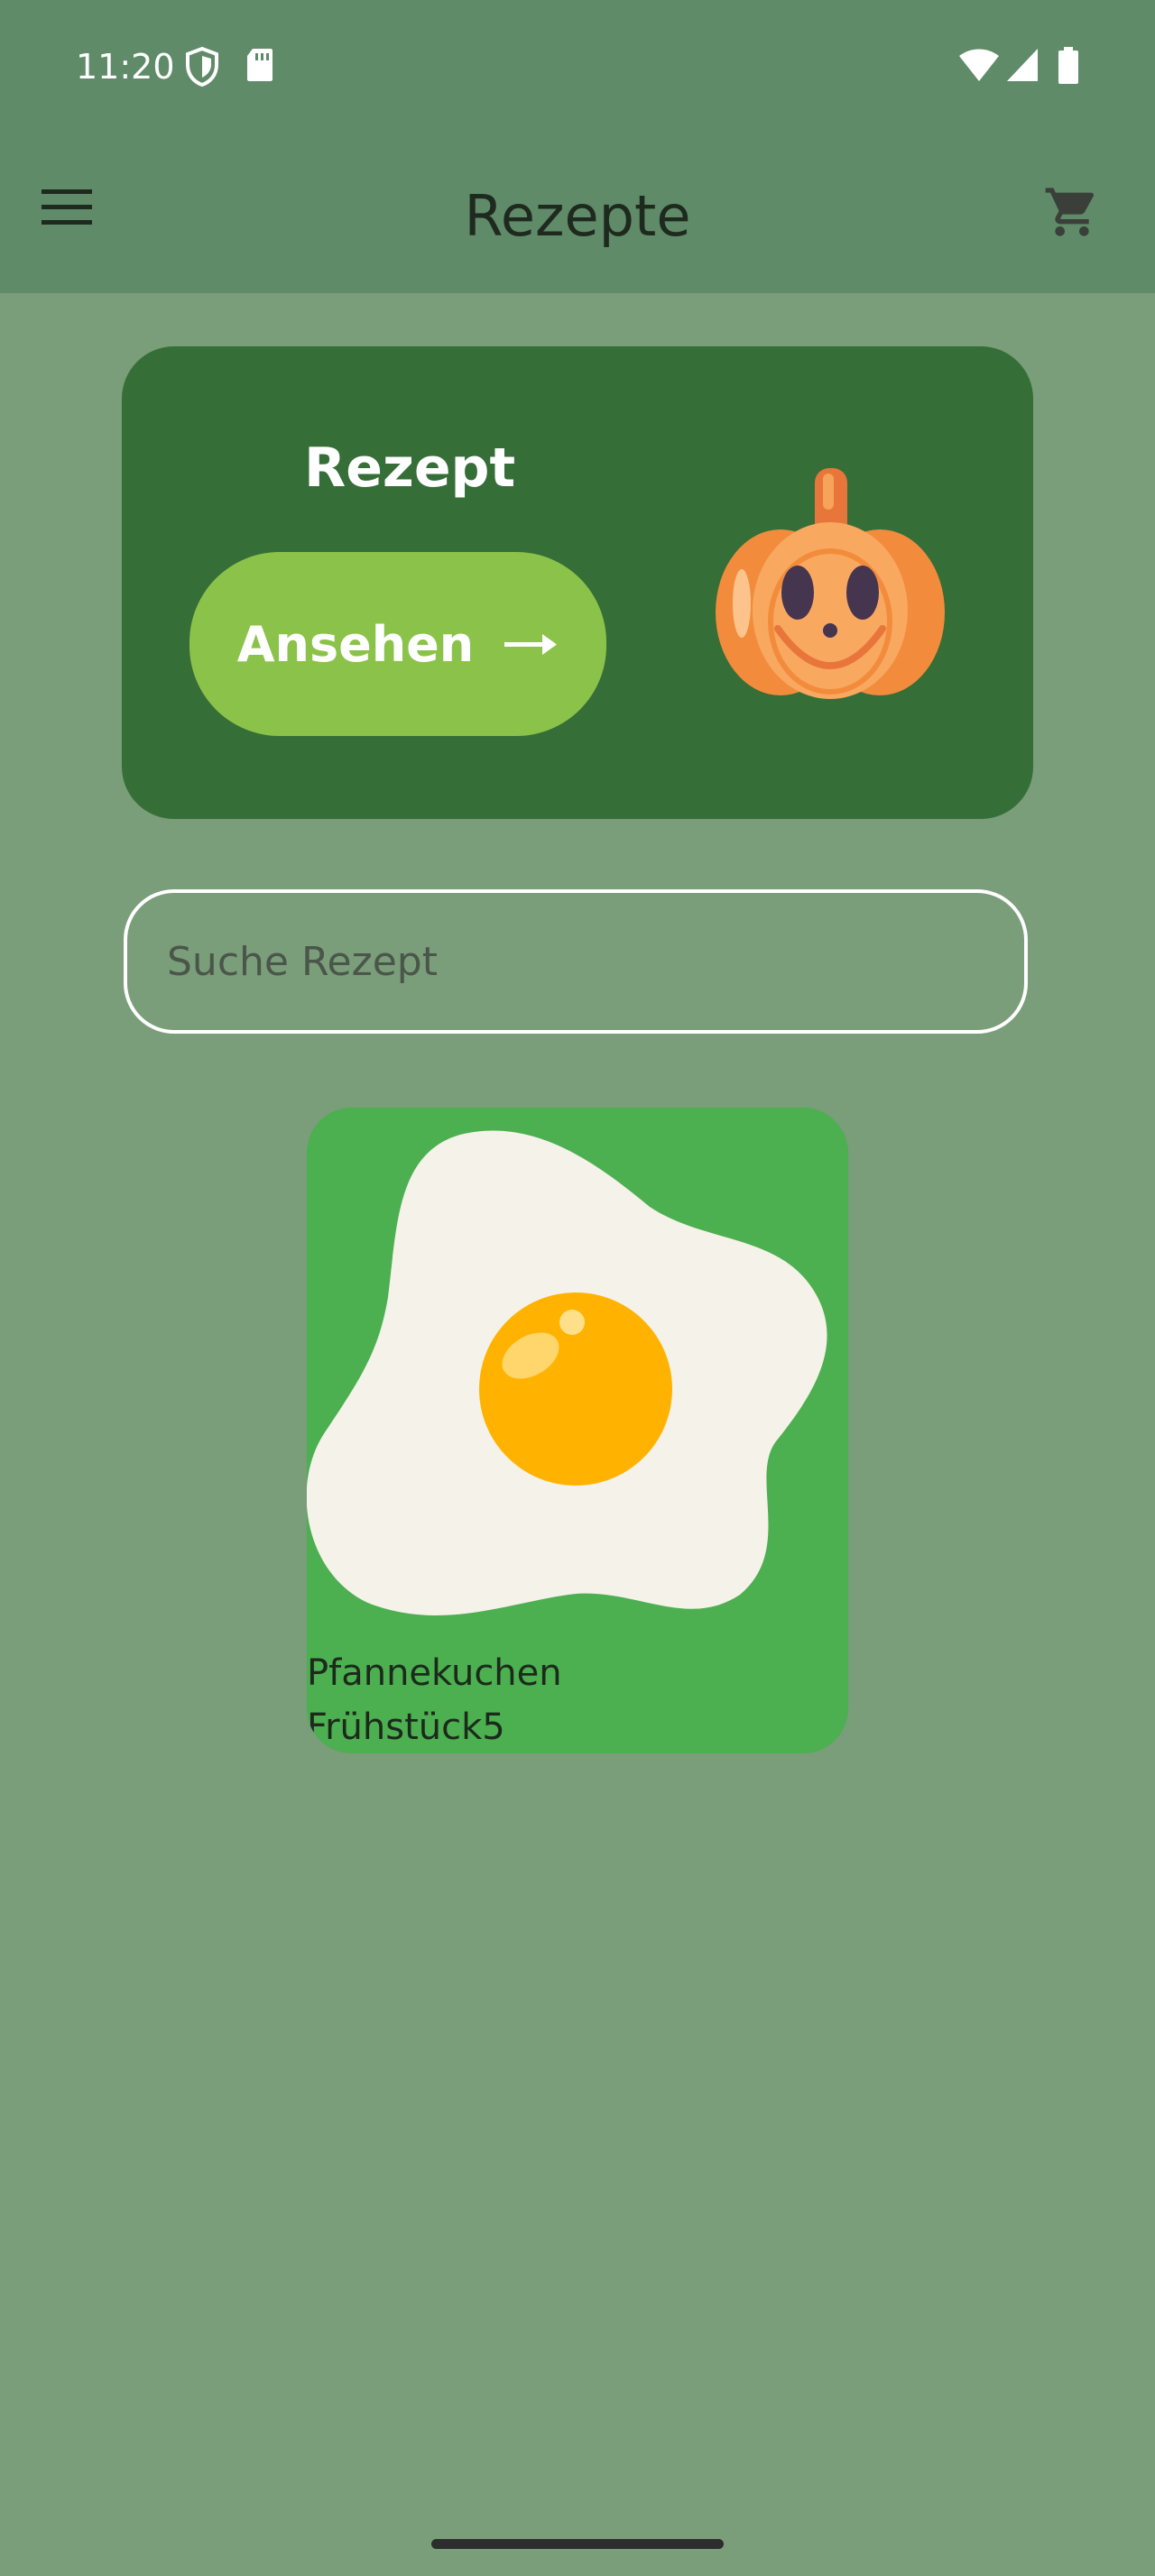 The image size is (1155, 2576). Describe the element at coordinates (577, 2544) in the screenshot. I see `home-indicator` at that location.